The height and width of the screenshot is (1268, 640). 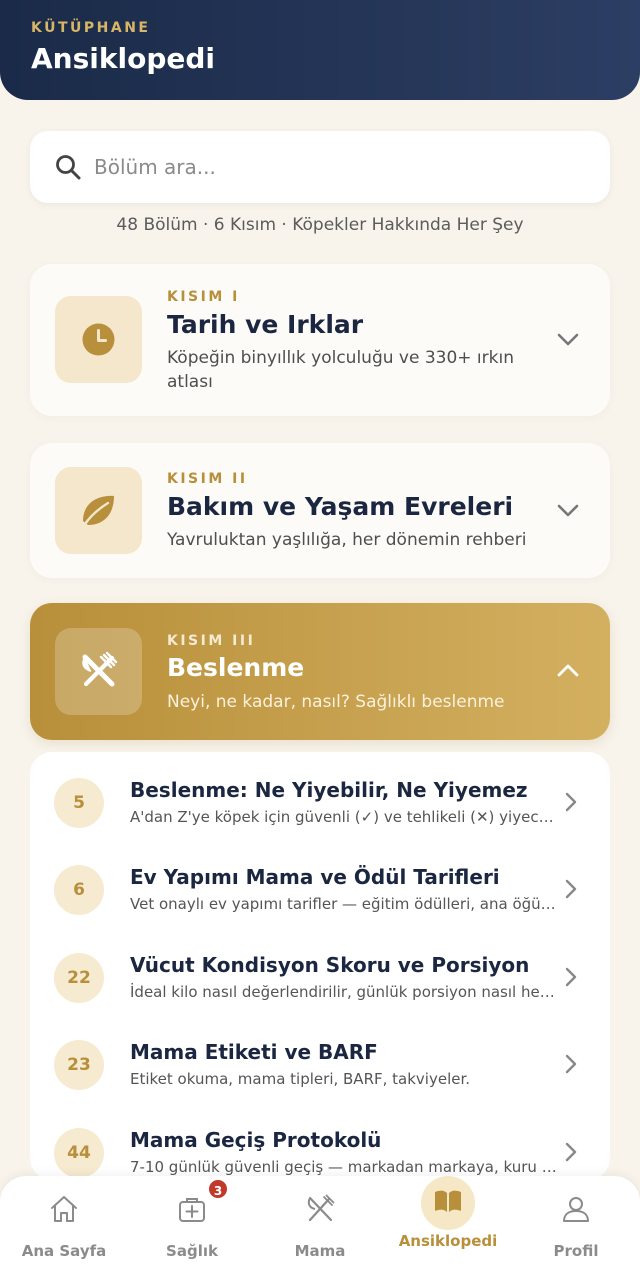 I want to click on chapter-title: Mama Geçiş Protokolü, so click(x=256, y=1140).